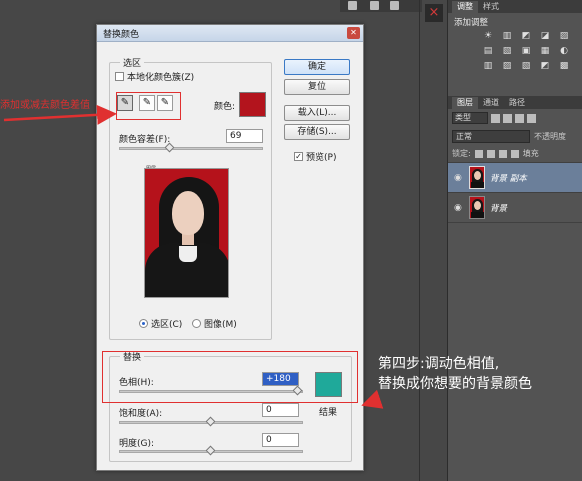  I want to click on annotation-right-text: 第四步:调动色相值, 替换成你想要的背景颜色, so click(455, 374).